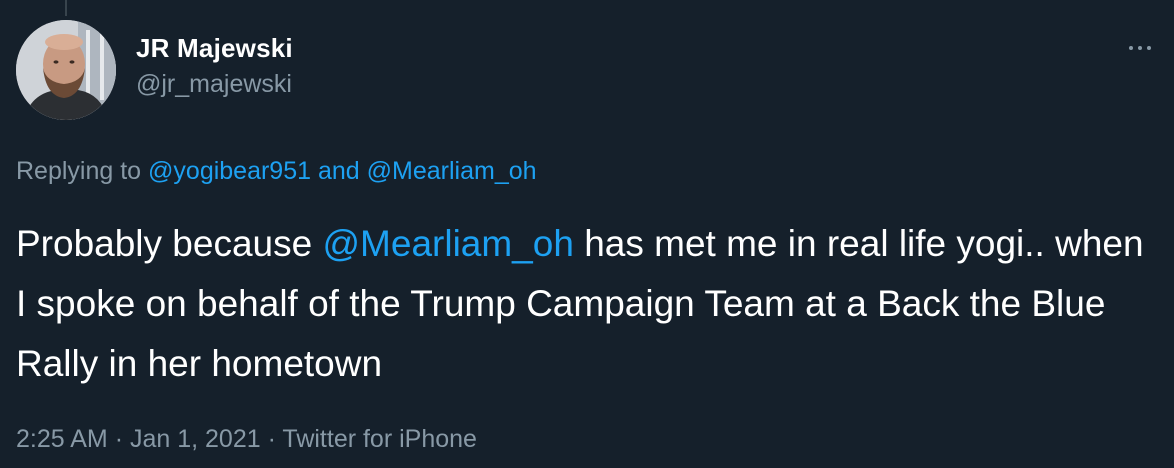  I want to click on tweet-text-mention: @Mearliam_oh, so click(447, 243).